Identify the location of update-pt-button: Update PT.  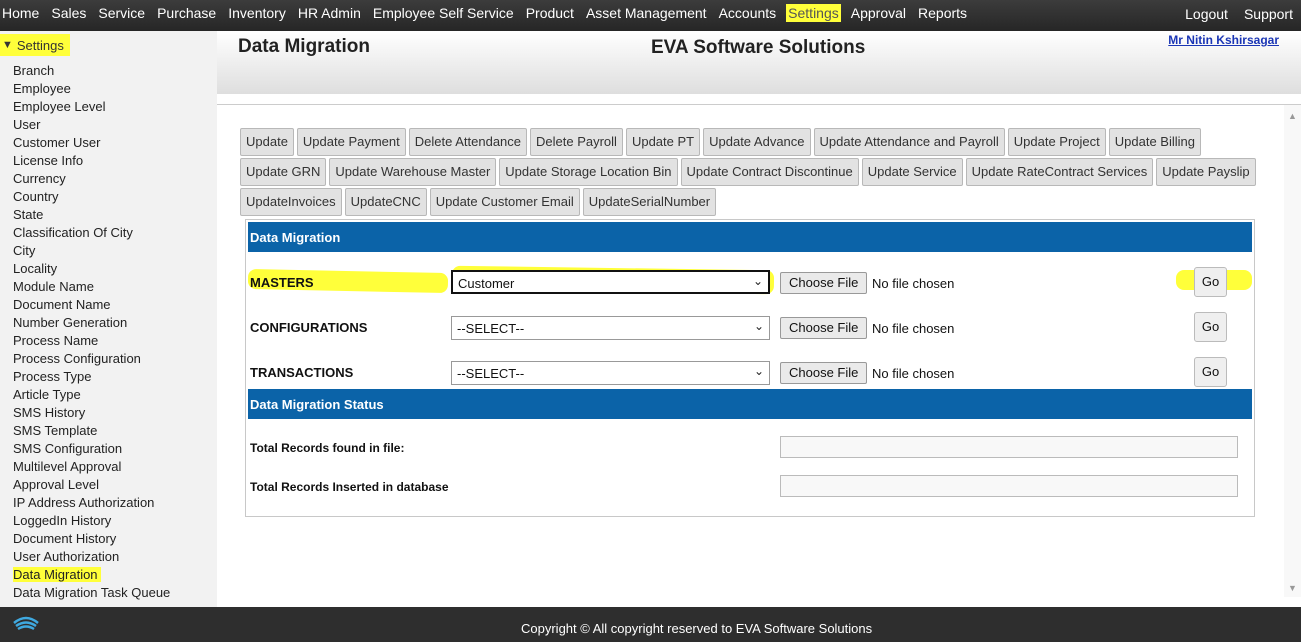
(663, 142).